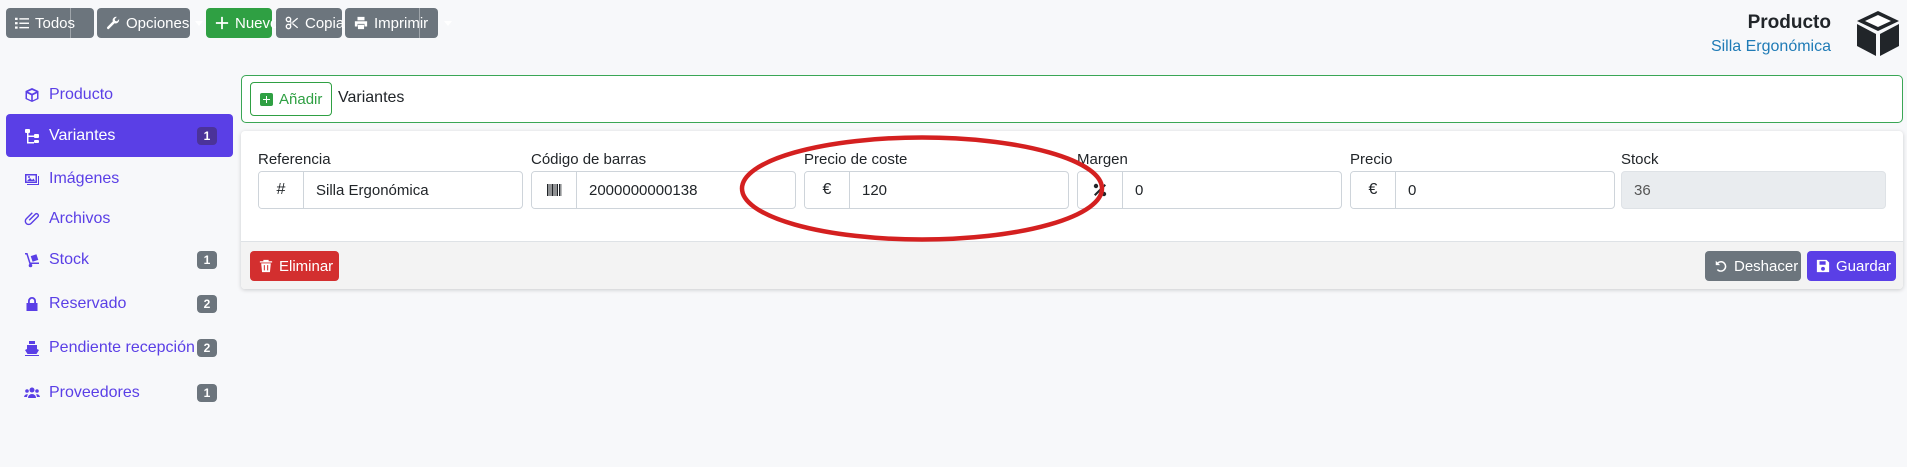  I want to click on sidebar-item-label: Variantes, so click(82, 135).